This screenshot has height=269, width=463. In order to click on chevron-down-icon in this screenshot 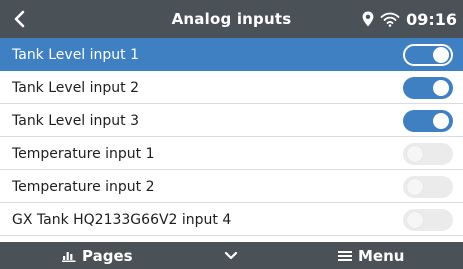, I will do `click(231, 255)`.